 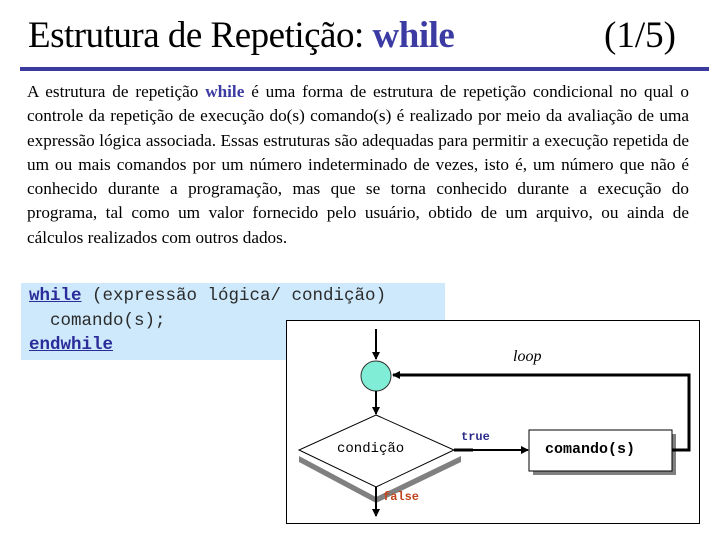 I want to click on code-line-3: endwhile, so click(x=71, y=345).